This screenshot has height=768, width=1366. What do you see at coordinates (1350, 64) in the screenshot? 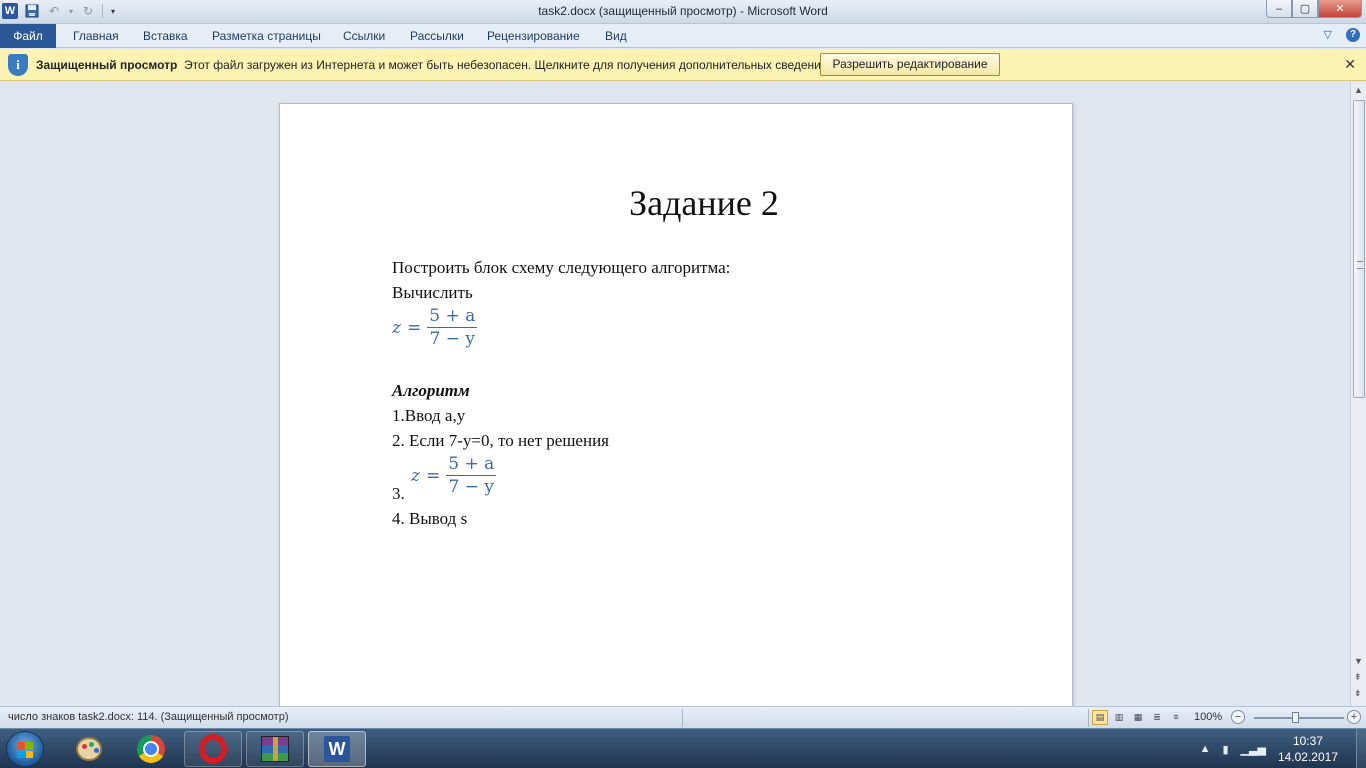
I see `close-bar-icon: ✕` at bounding box center [1350, 64].